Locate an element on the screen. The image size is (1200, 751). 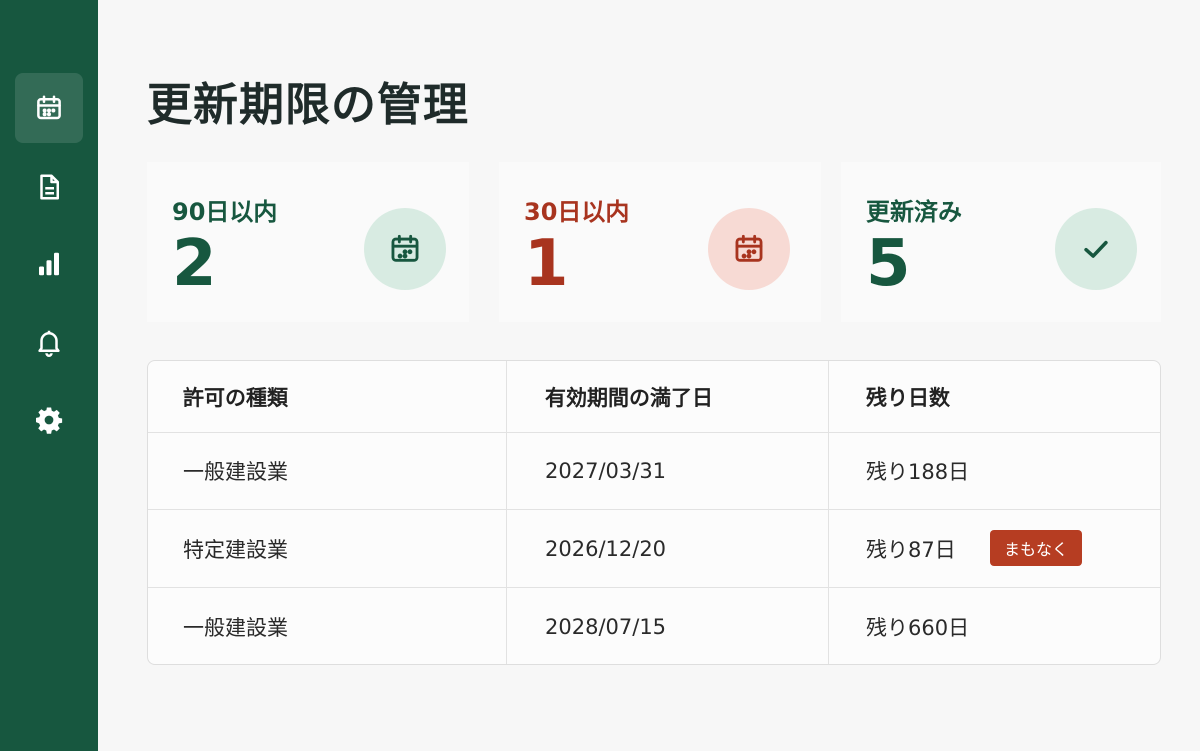
nav-item-calendar is located at coordinates (49, 108).